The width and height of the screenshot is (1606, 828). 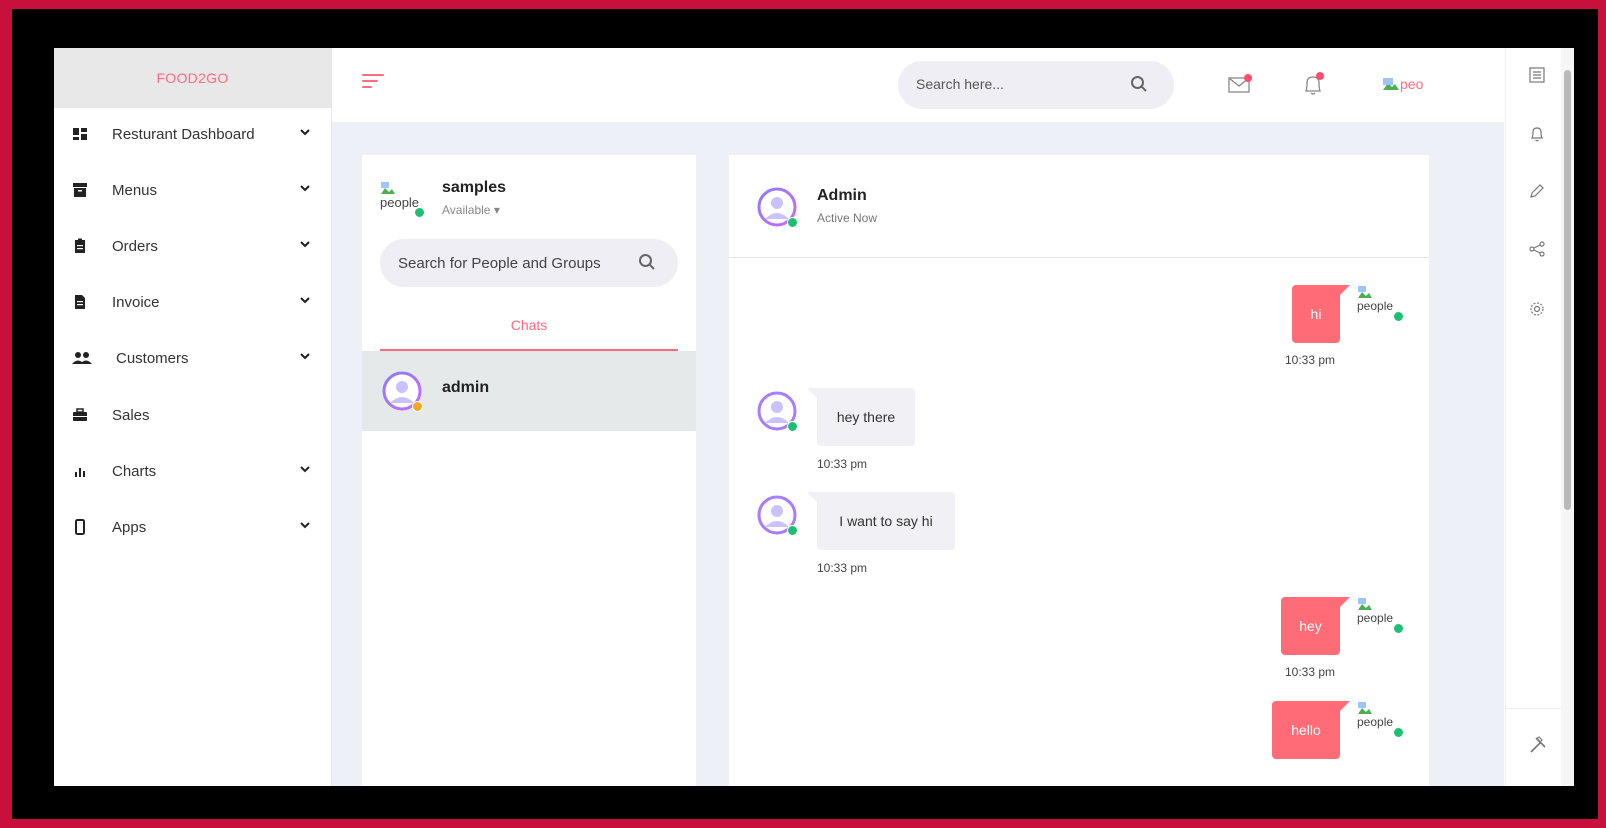 I want to click on notification-dot, so click(x=1248, y=78).